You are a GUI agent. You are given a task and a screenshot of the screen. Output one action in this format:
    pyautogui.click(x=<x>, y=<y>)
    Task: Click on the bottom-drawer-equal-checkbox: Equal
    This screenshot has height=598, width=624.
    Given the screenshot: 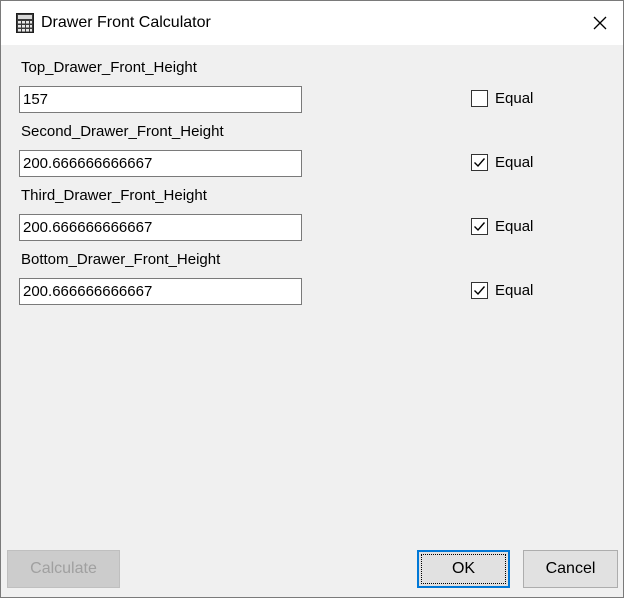 What is the action you would take?
    pyautogui.click(x=502, y=290)
    